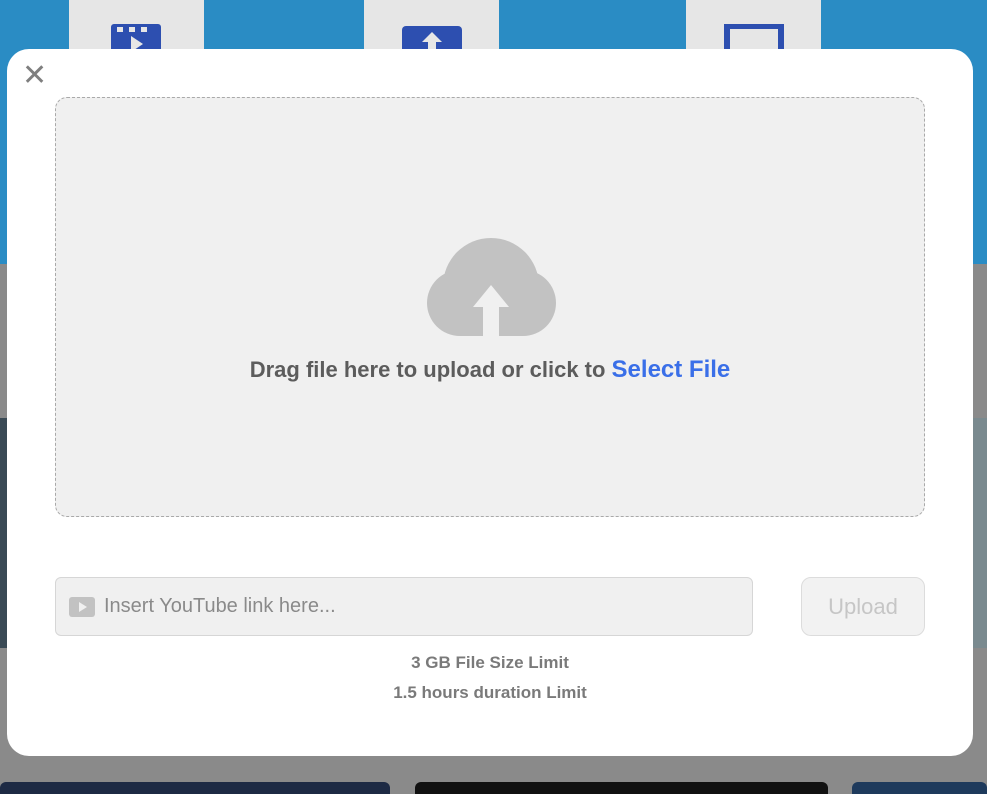  Describe the element at coordinates (671, 369) in the screenshot. I see `select-file-link: Select File` at that location.